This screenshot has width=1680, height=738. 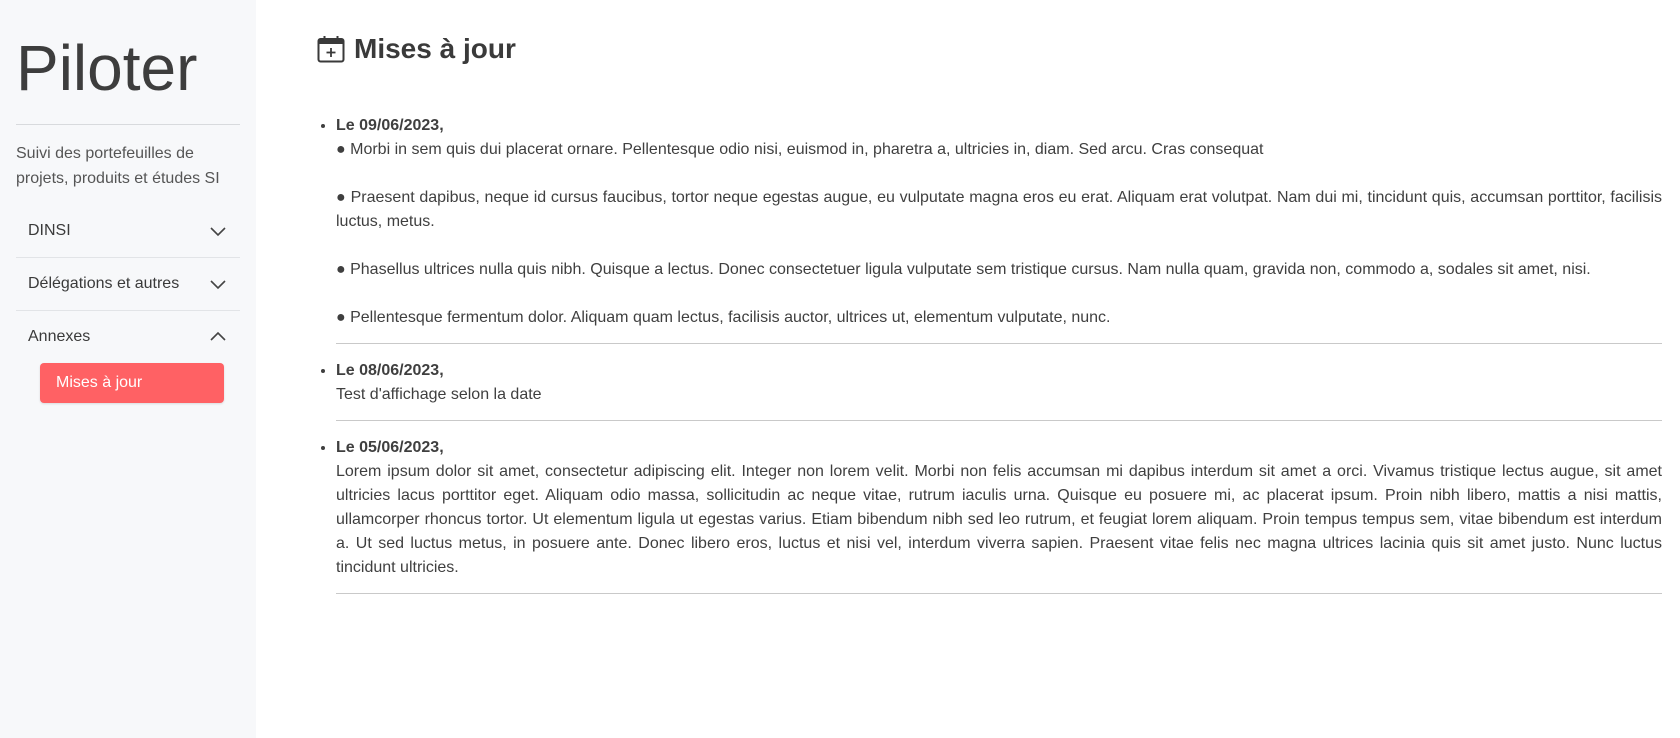 I want to click on calendar-plus-icon, so click(x=331, y=49).